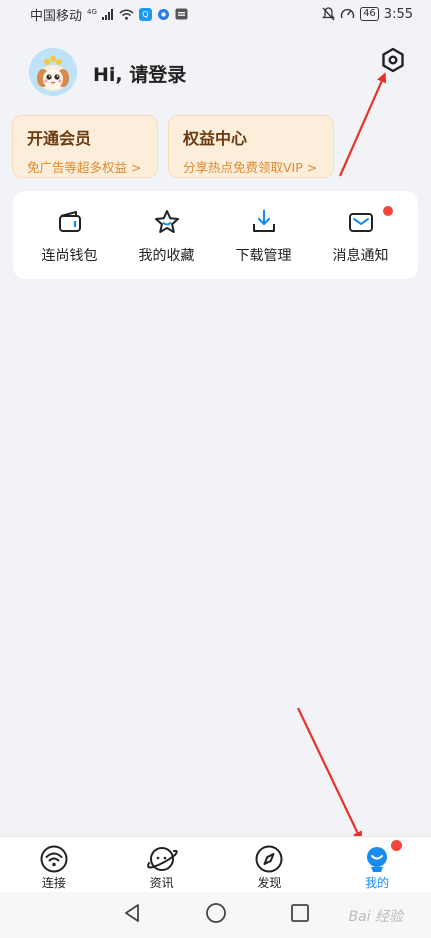 The image size is (431, 938). What do you see at coordinates (107, 14) in the screenshot?
I see `signal-icon` at bounding box center [107, 14].